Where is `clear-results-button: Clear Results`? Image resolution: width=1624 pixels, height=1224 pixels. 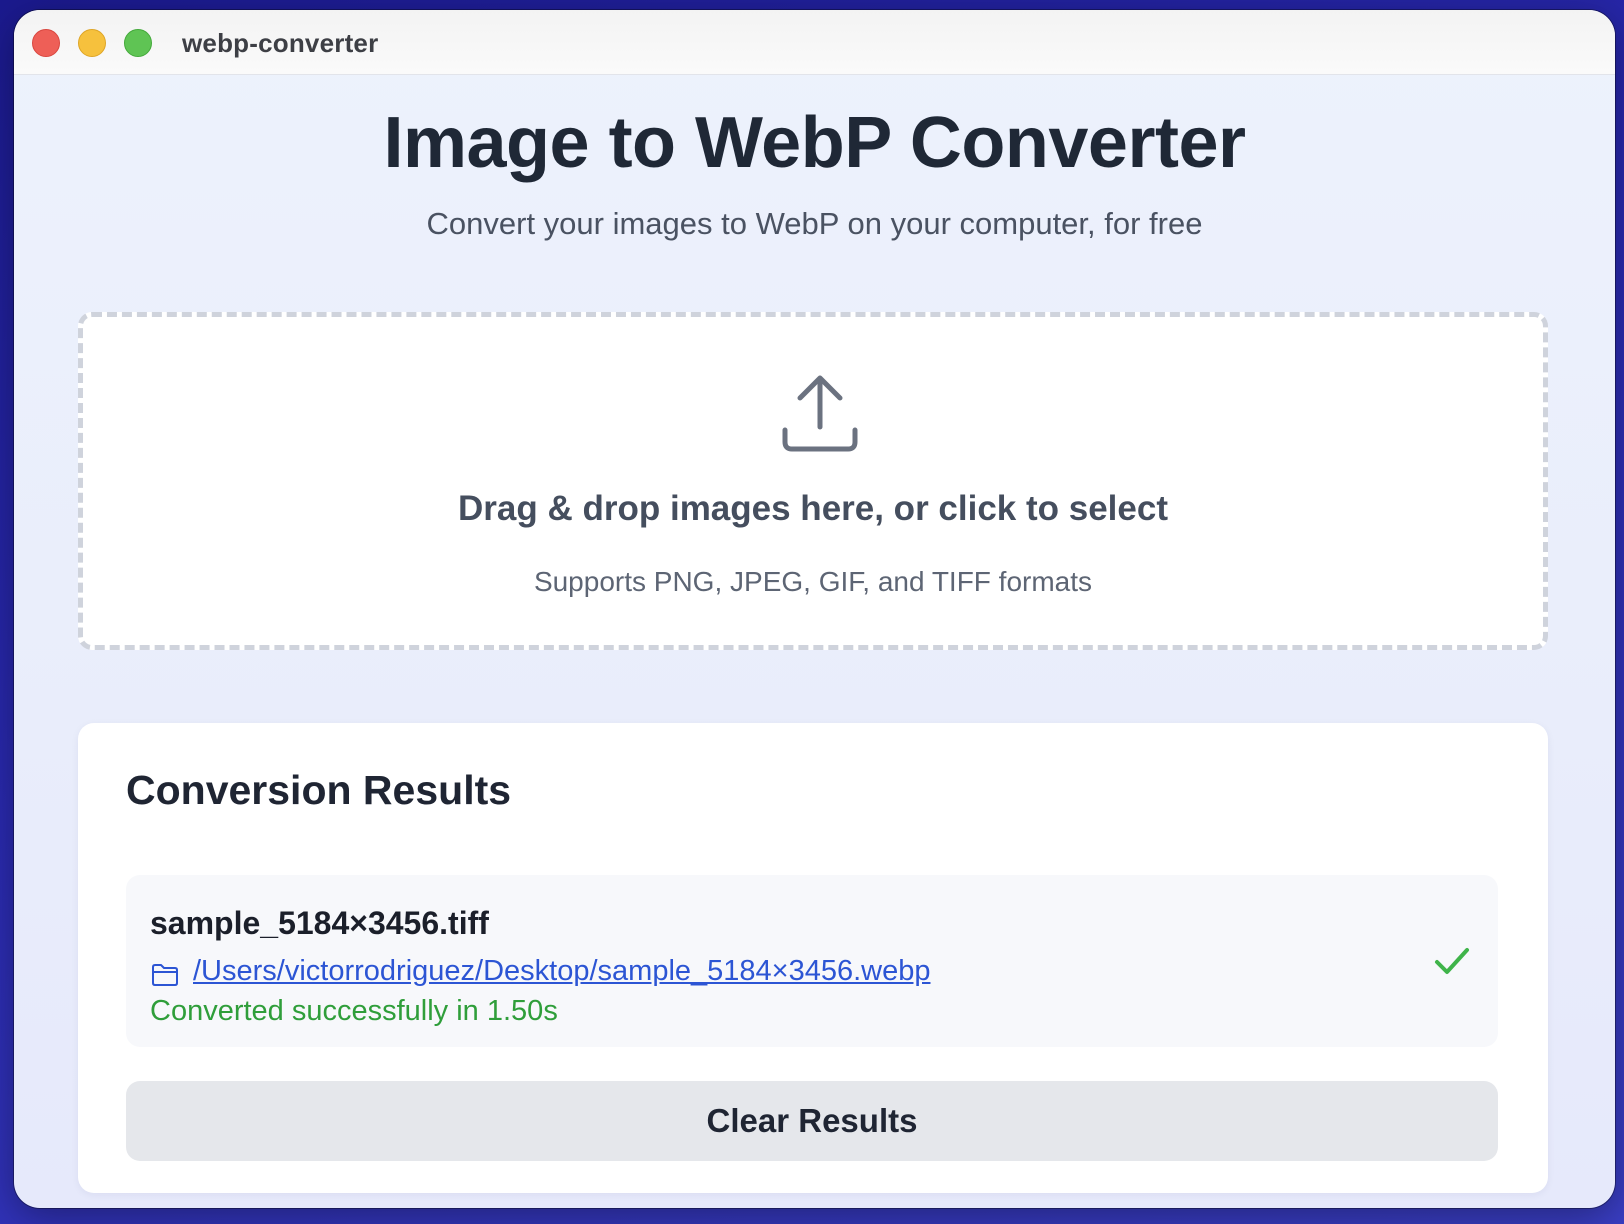 clear-results-button: Clear Results is located at coordinates (812, 1121).